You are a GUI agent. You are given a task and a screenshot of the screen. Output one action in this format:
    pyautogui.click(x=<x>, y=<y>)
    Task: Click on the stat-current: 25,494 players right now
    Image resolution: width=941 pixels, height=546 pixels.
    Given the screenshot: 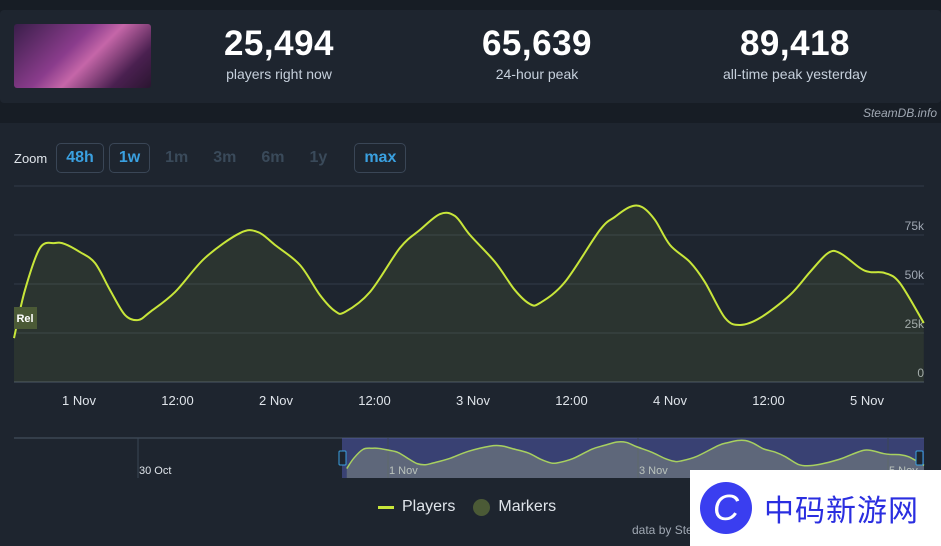 What is the action you would take?
    pyautogui.click(x=279, y=53)
    